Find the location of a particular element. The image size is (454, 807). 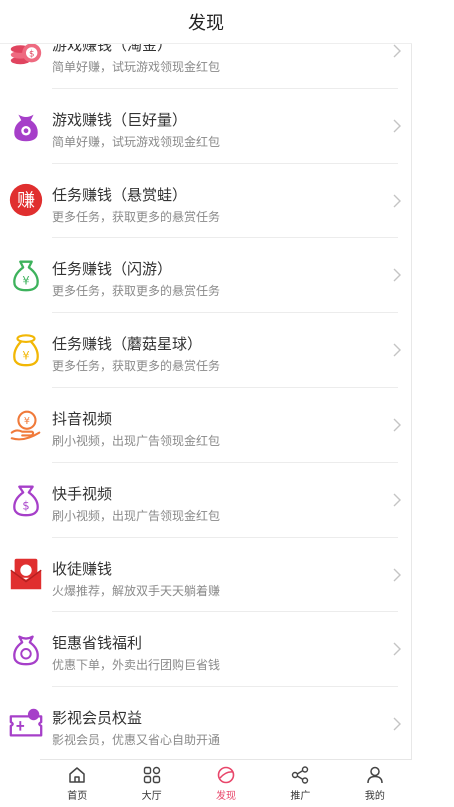

list-item-savings: 钜惠省钱福利 优惠下单，外卖出行团购巨省钱 is located at coordinates (207, 650).